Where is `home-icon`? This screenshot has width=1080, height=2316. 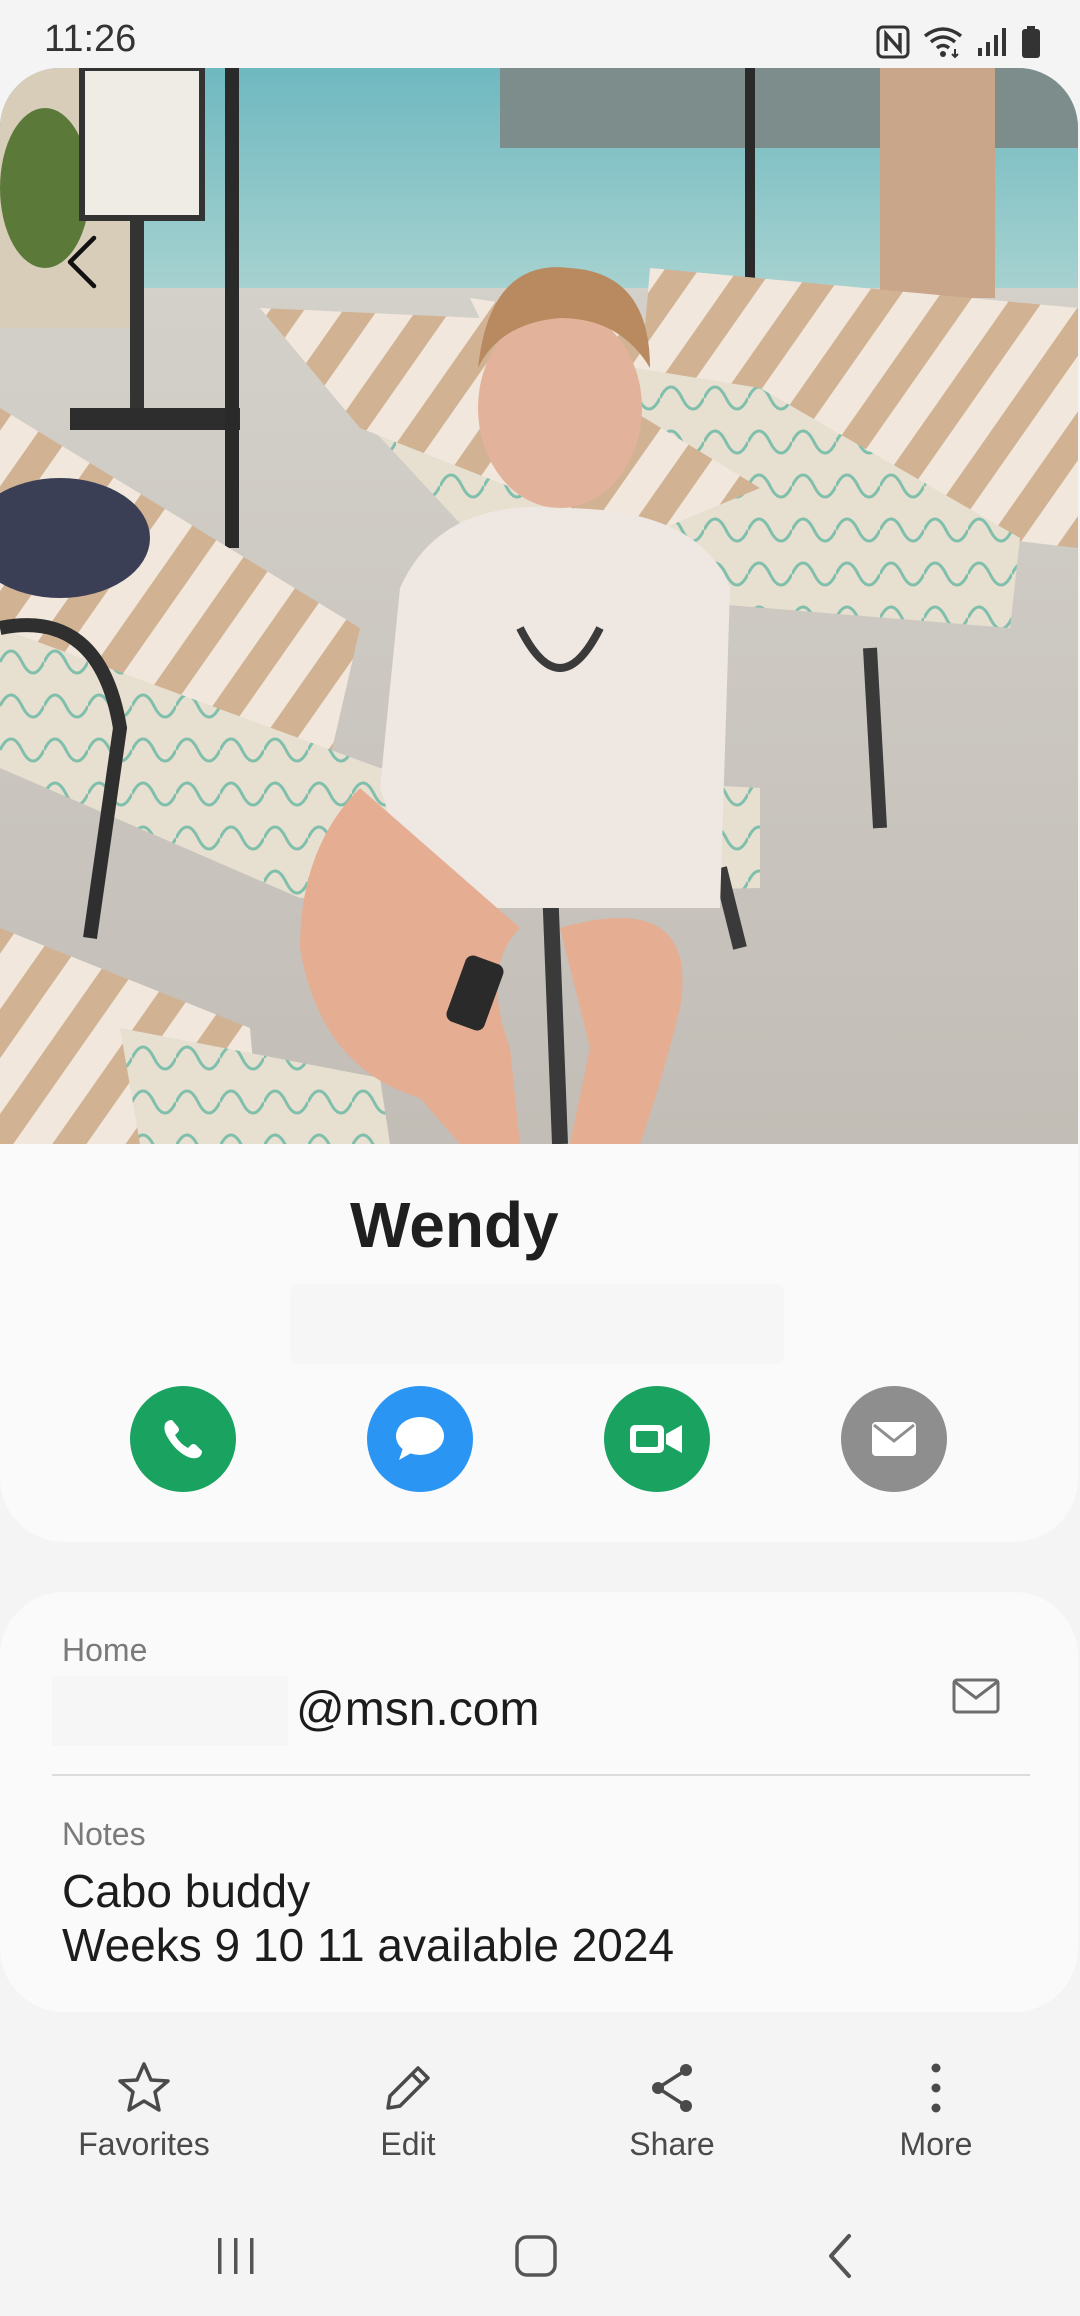 home-icon is located at coordinates (536, 2256).